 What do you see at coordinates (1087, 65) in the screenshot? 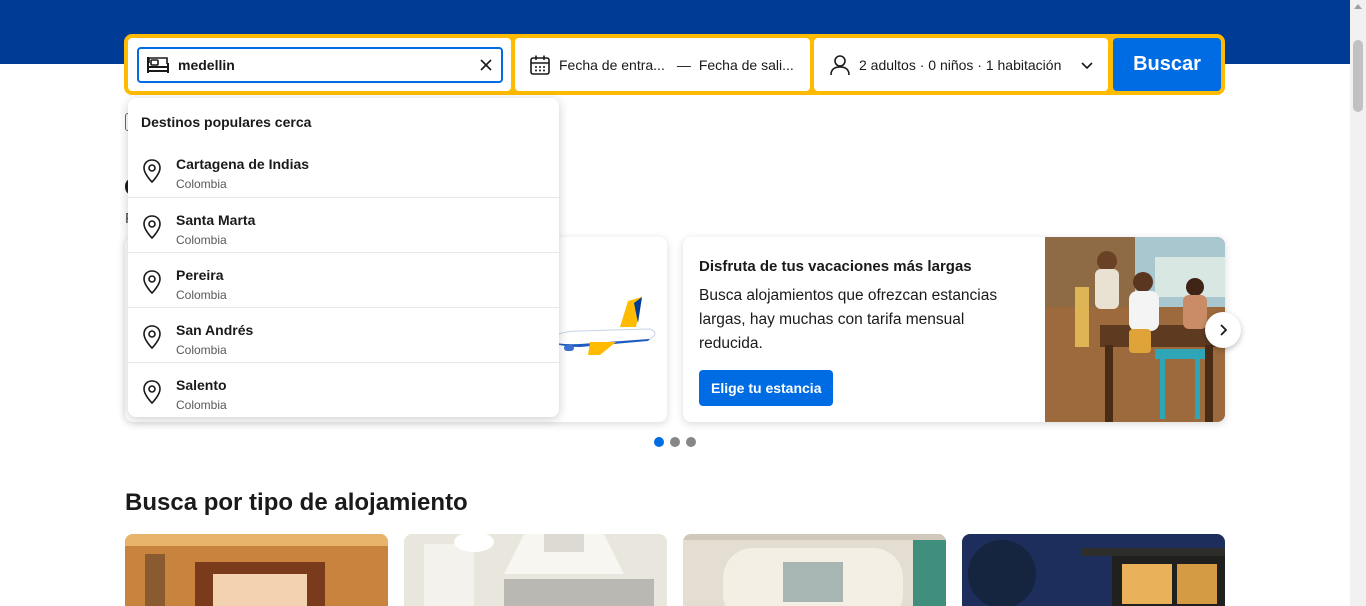
I see `chevron-down-icon` at bounding box center [1087, 65].